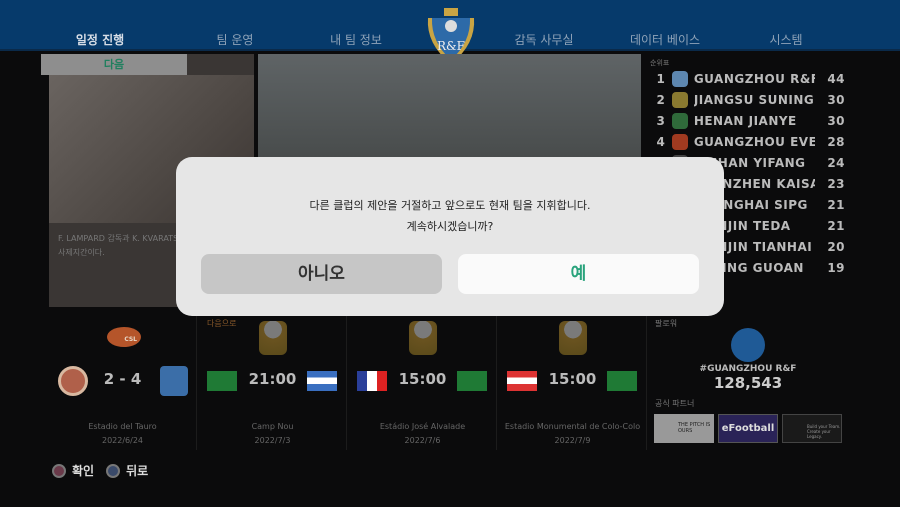 The image size is (900, 507). I want to click on match-date: 2022/7/6, so click(422, 440).